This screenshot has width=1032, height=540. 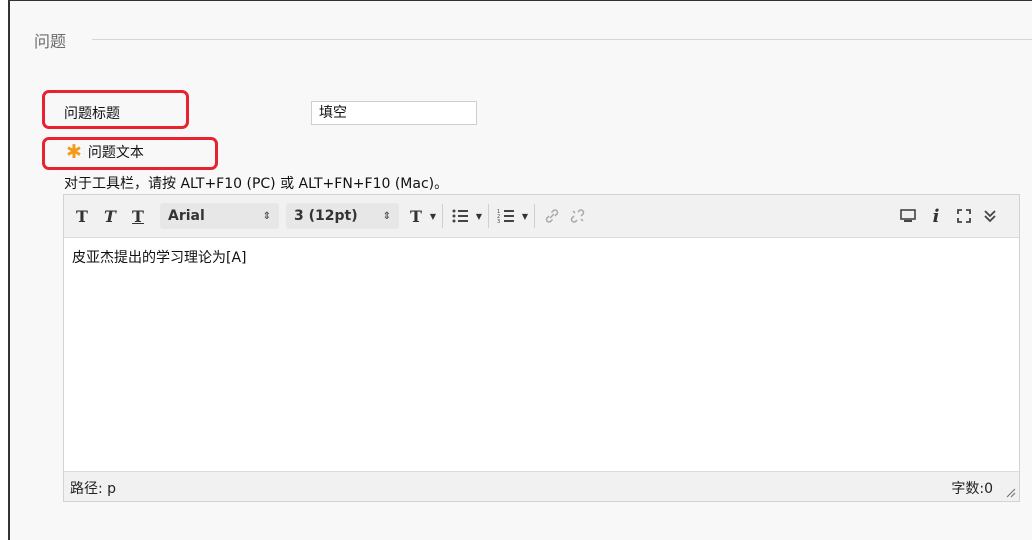 What do you see at coordinates (936, 216) in the screenshot?
I see `info-icon: i` at bounding box center [936, 216].